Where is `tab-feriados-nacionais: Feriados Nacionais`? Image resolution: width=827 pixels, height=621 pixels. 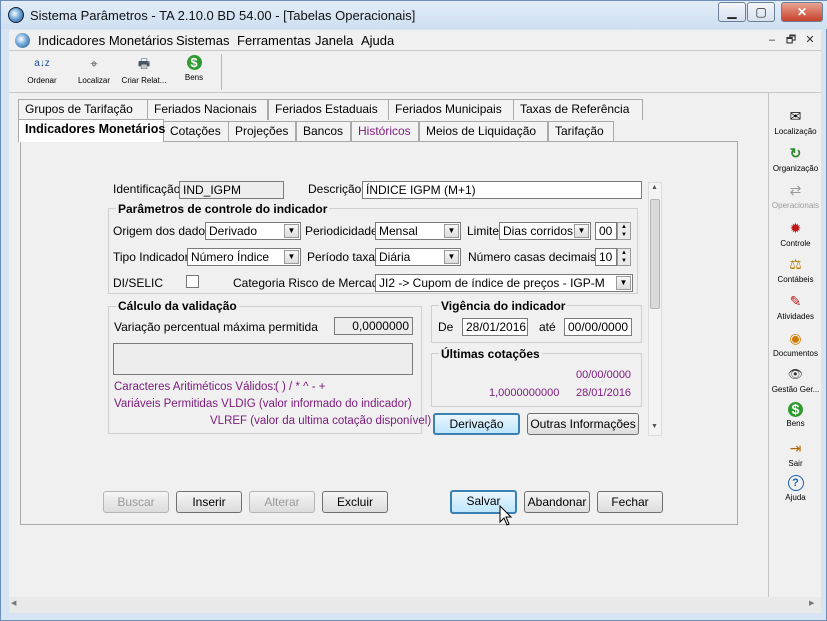
tab-feriados-nacionais: Feriados Nacionais is located at coordinates (207, 109).